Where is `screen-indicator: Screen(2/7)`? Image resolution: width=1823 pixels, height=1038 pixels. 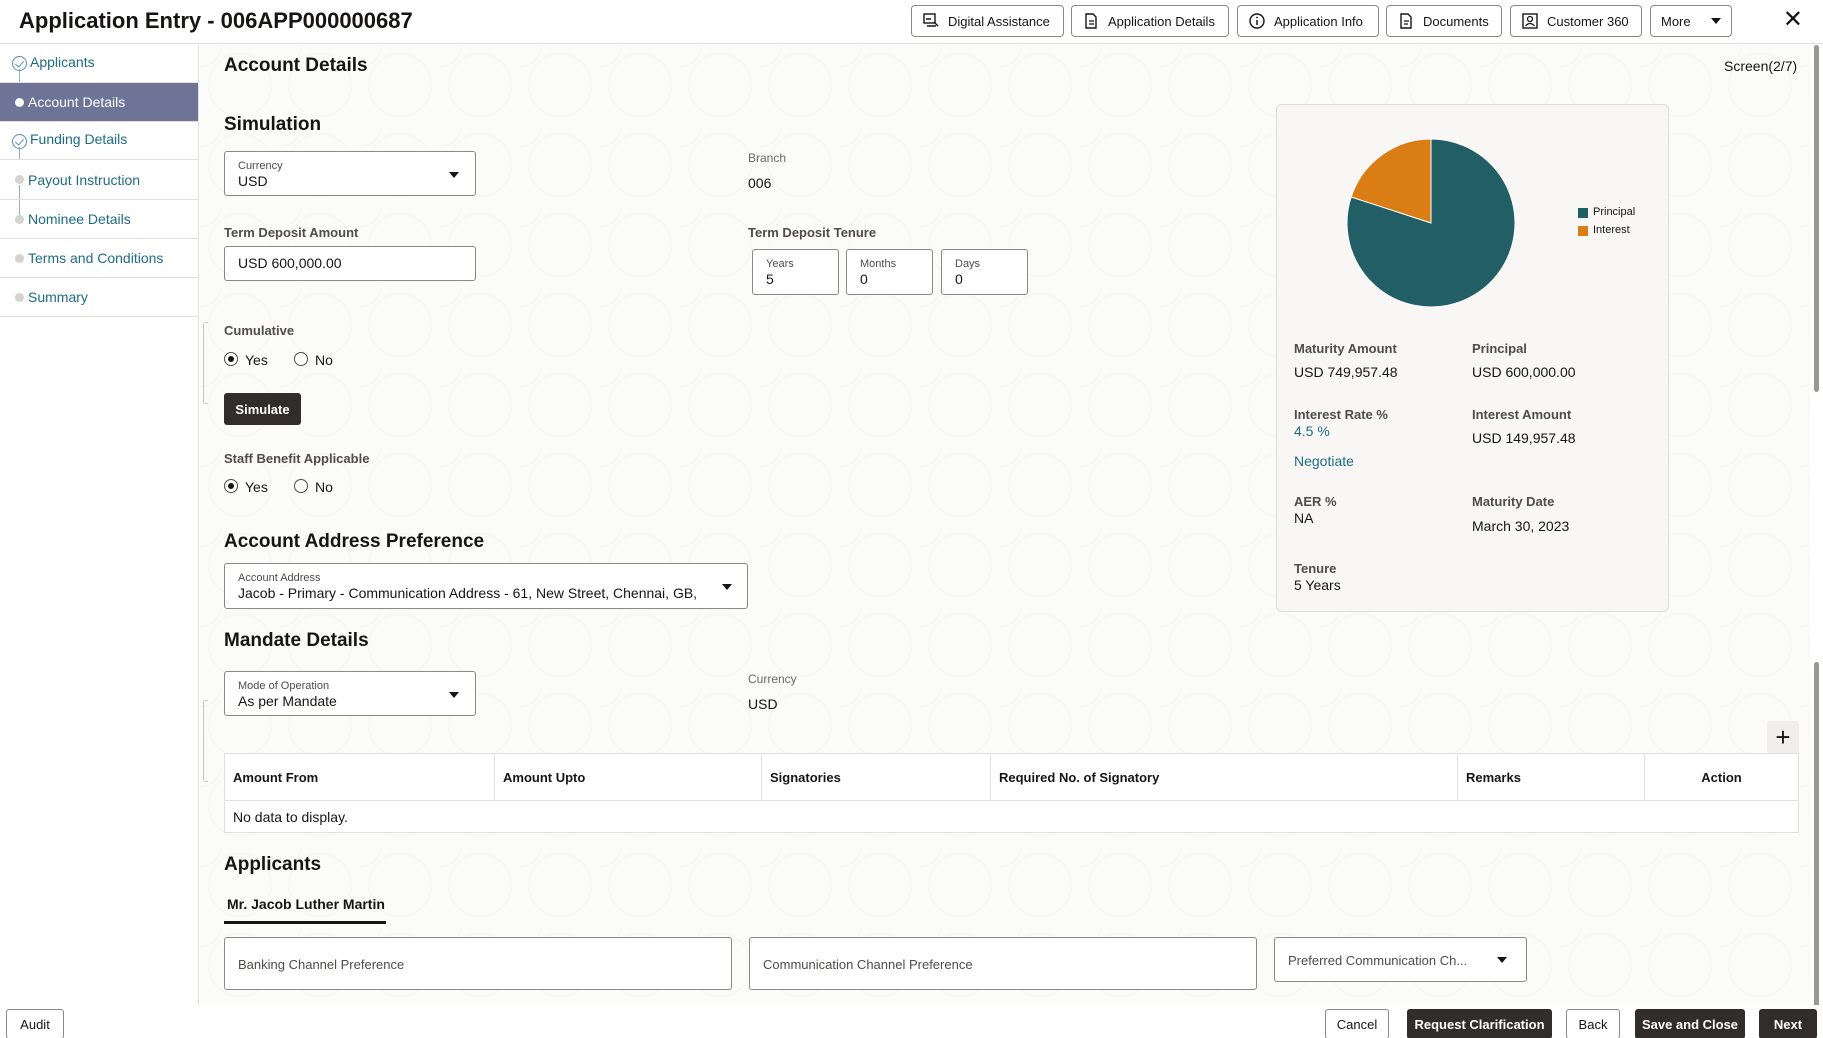 screen-indicator: Screen(2/7) is located at coordinates (1761, 66).